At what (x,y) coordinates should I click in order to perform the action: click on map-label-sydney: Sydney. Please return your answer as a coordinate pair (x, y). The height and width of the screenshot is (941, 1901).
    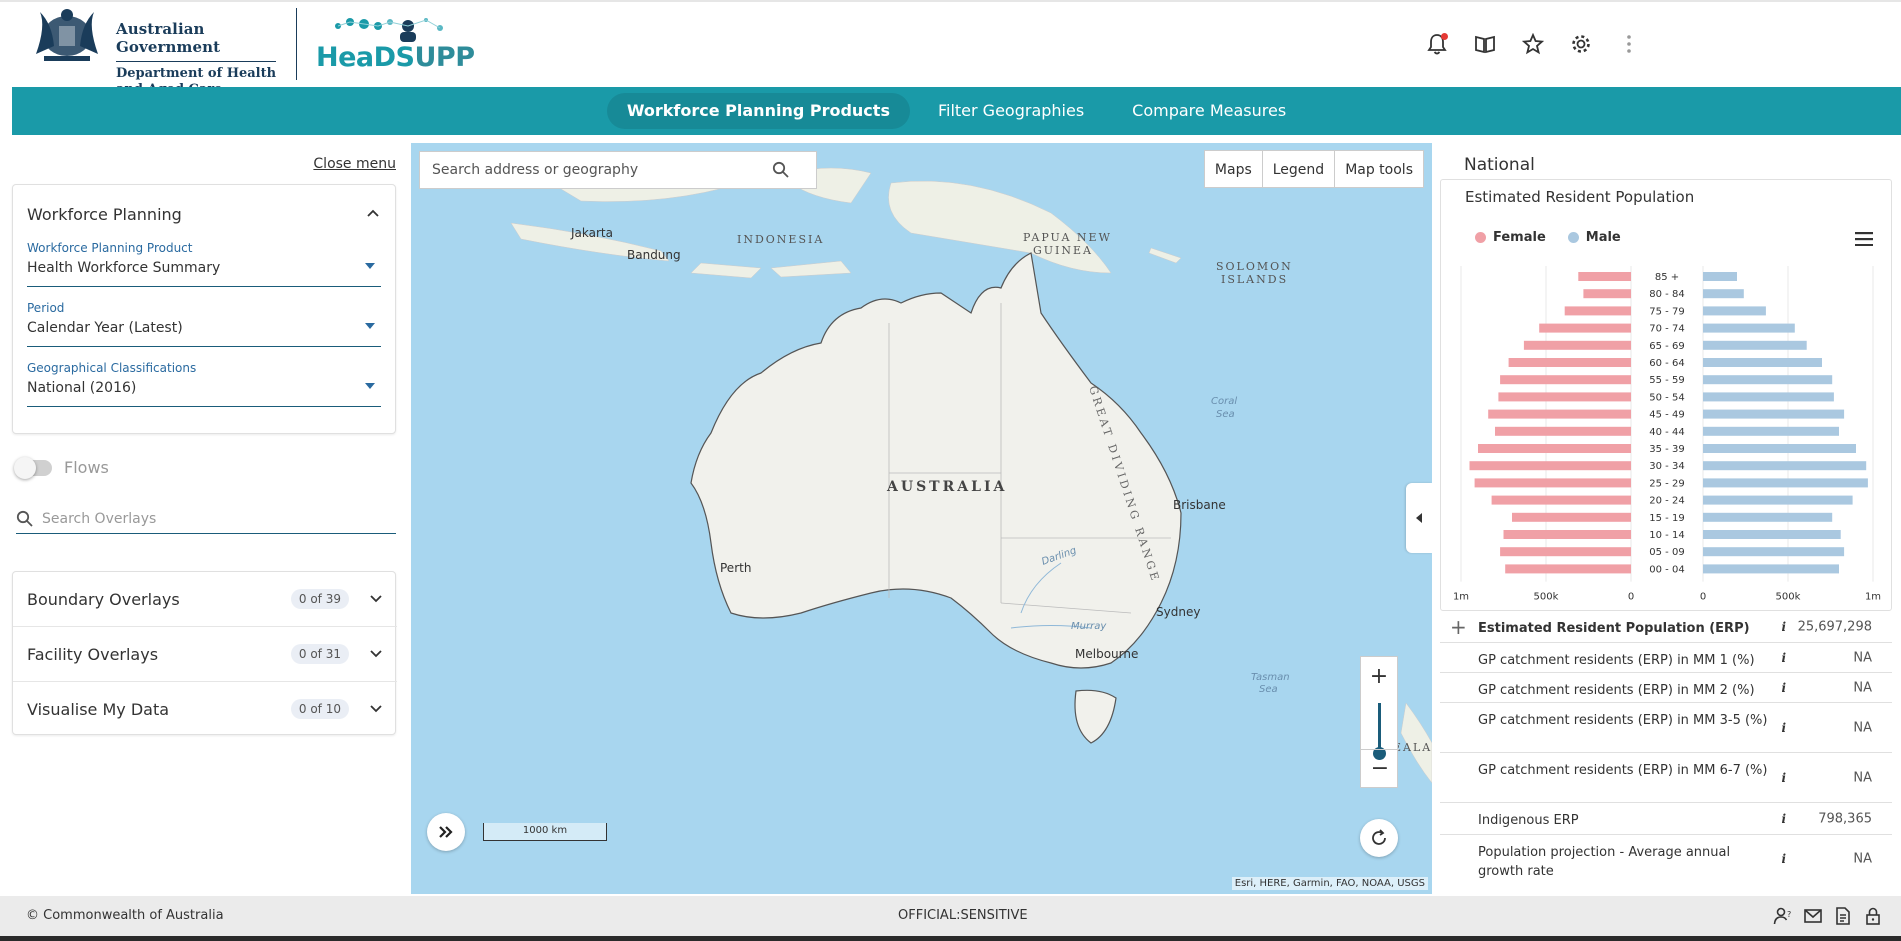
    Looking at the image, I should click on (1178, 612).